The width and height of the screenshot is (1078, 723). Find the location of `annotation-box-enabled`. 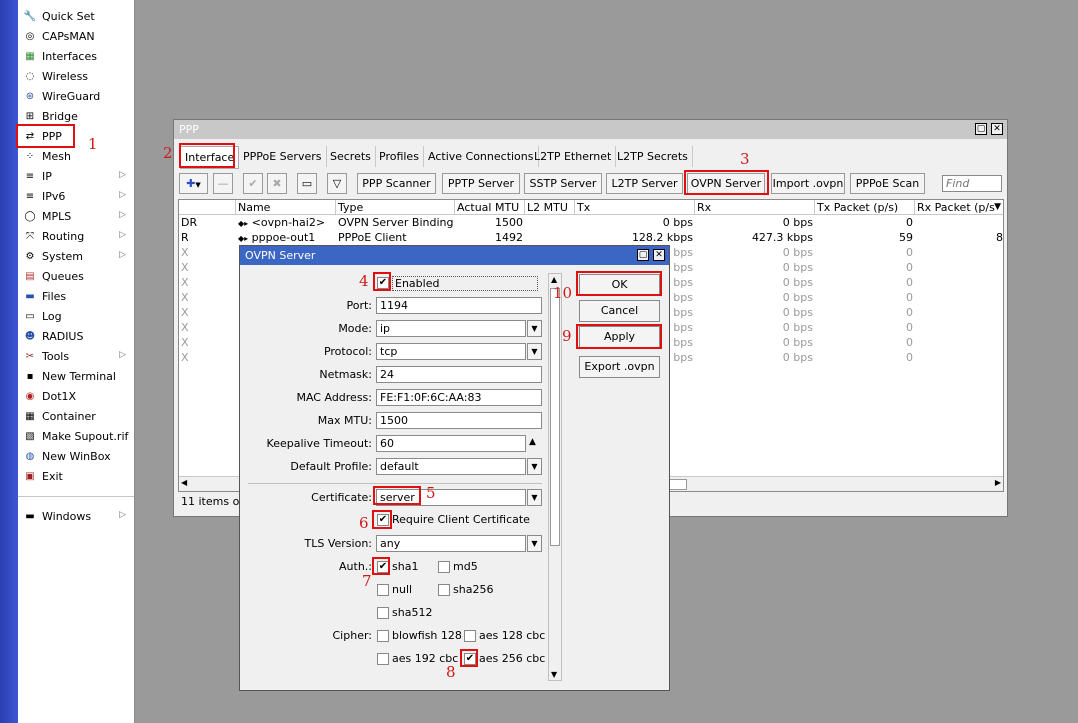

annotation-box-enabled is located at coordinates (382, 281).